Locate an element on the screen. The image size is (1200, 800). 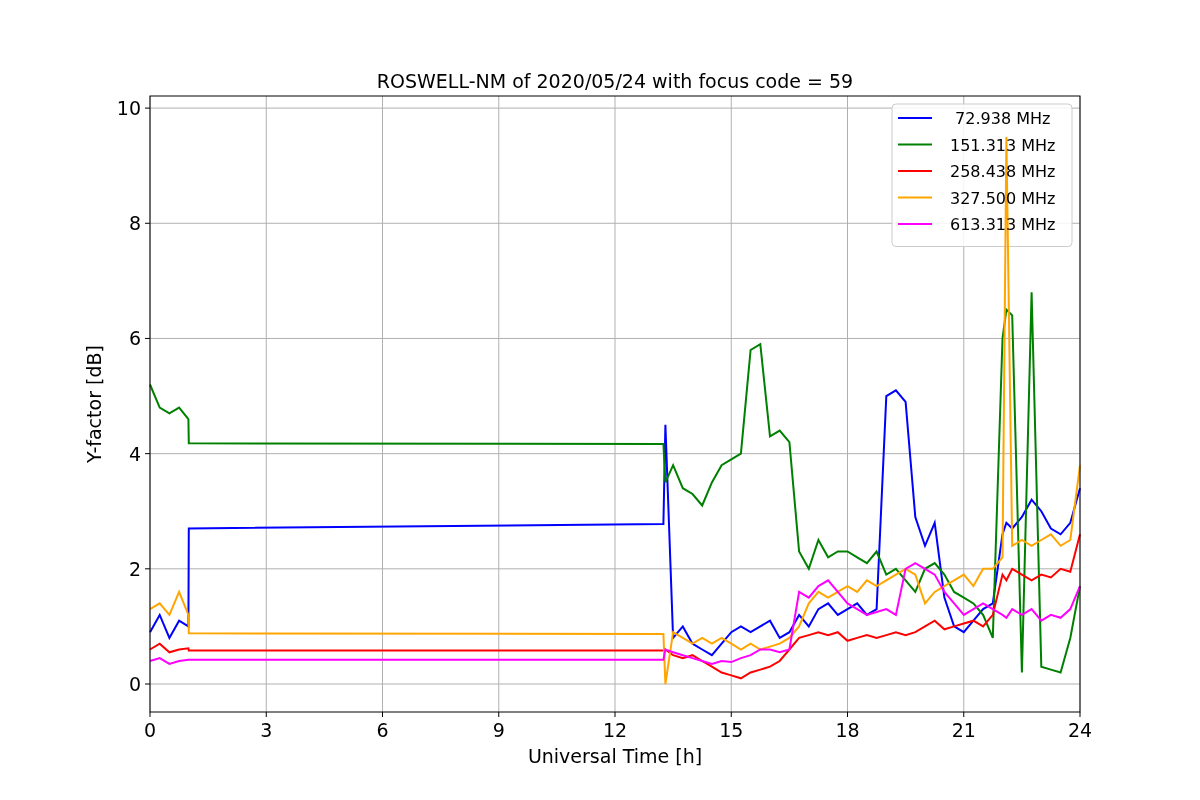
chart-title: ROSWELL-NM of 2020/05/24 with focus code = 59 is located at coordinates (615, 81).